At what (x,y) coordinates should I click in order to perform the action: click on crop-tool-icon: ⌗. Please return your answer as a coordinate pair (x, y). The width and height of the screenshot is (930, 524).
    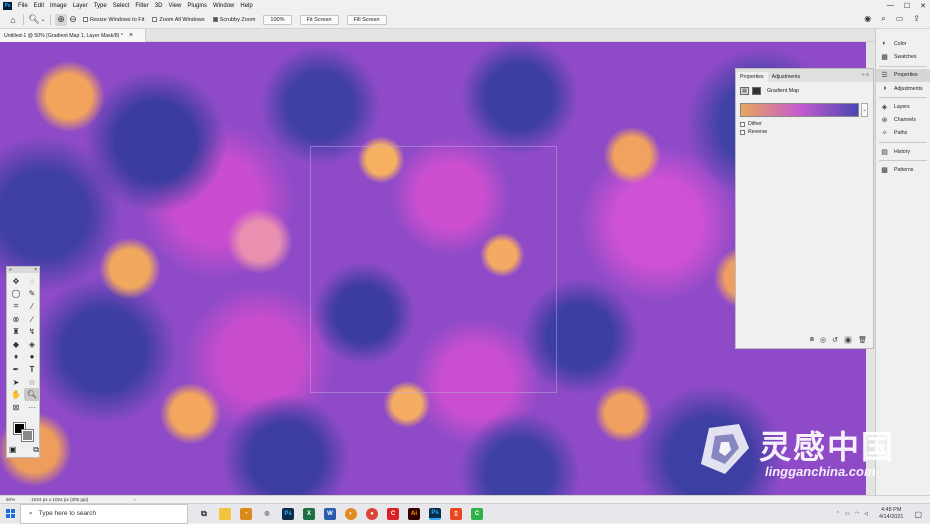
    Looking at the image, I should click on (16, 306).